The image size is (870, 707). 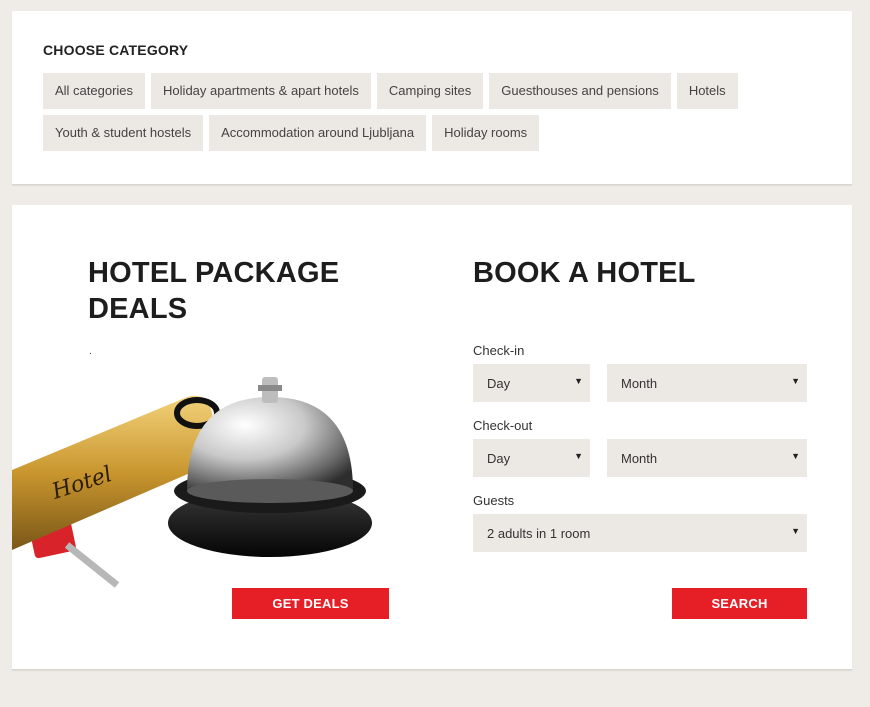 I want to click on guests-select: 2 adults in 1 room ▼, so click(x=640, y=533).